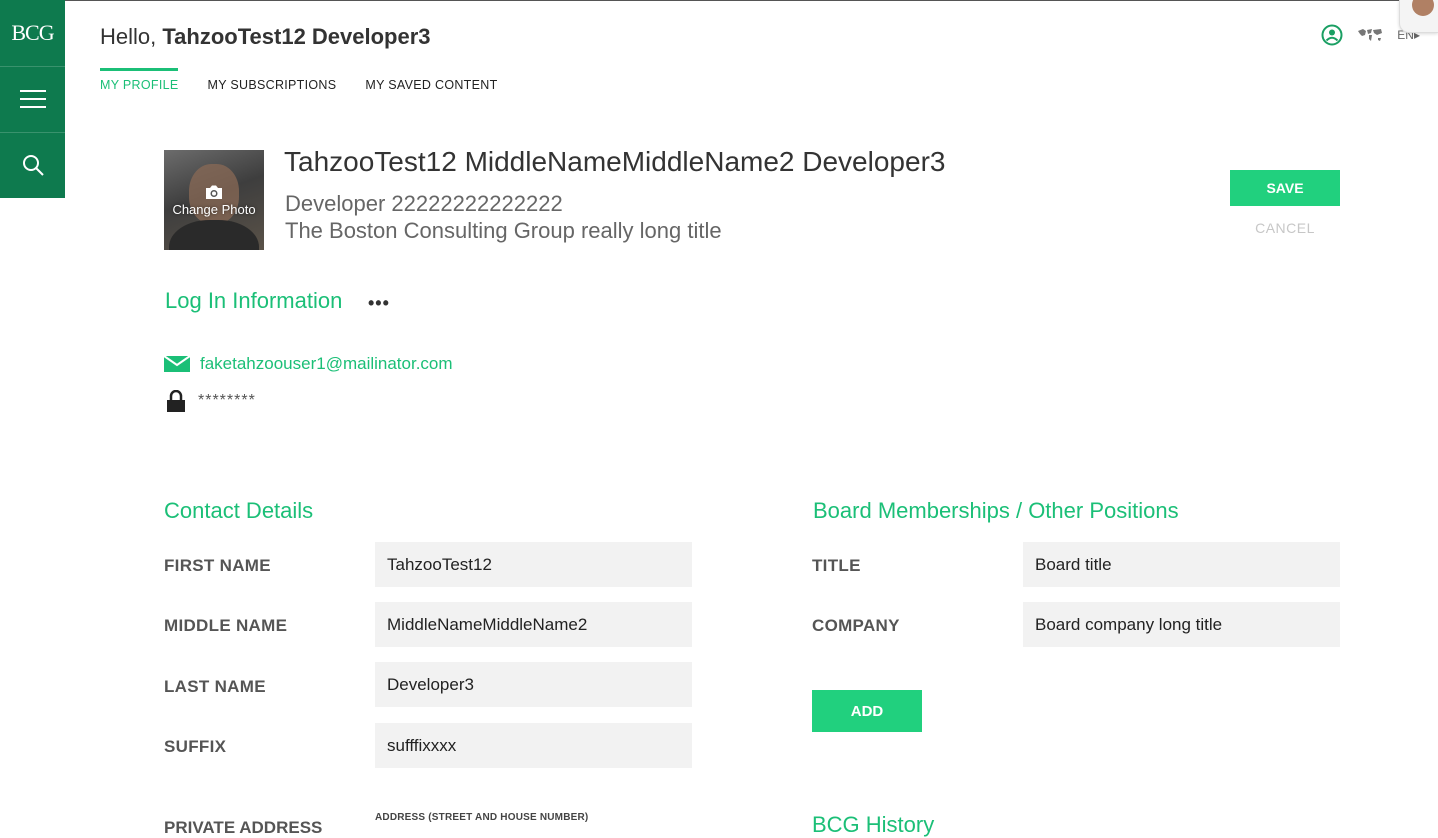  What do you see at coordinates (139, 83) in the screenshot?
I see `tab-my-profile: MY PROFILE` at bounding box center [139, 83].